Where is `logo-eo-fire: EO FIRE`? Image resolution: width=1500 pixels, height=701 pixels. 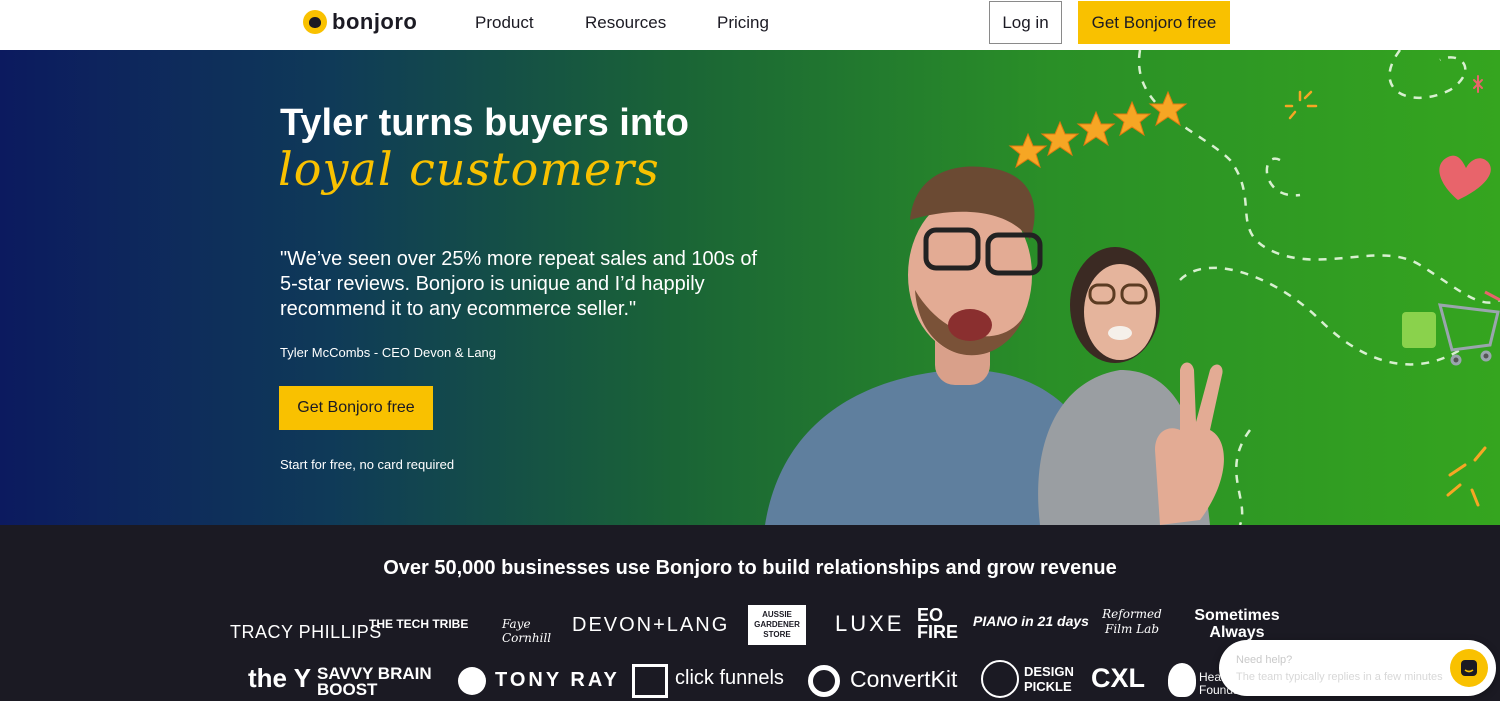
logo-eo-fire: EO FIRE is located at coordinates (938, 623).